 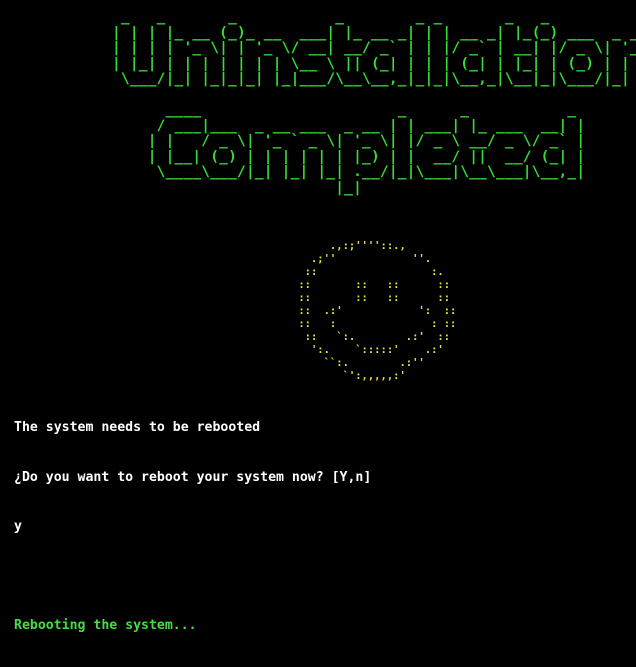 What do you see at coordinates (137, 427) in the screenshot?
I see `reboot-notice-line: The system needs to be rebooted` at bounding box center [137, 427].